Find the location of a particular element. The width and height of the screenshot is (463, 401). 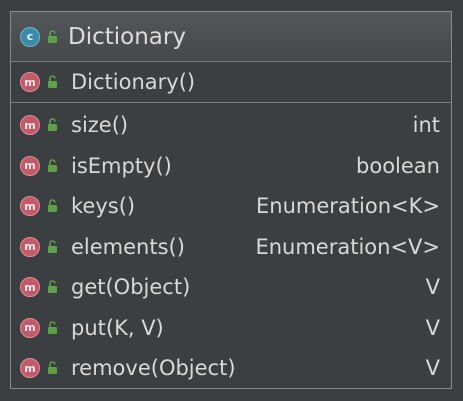

method-return-type: int is located at coordinates (426, 125).